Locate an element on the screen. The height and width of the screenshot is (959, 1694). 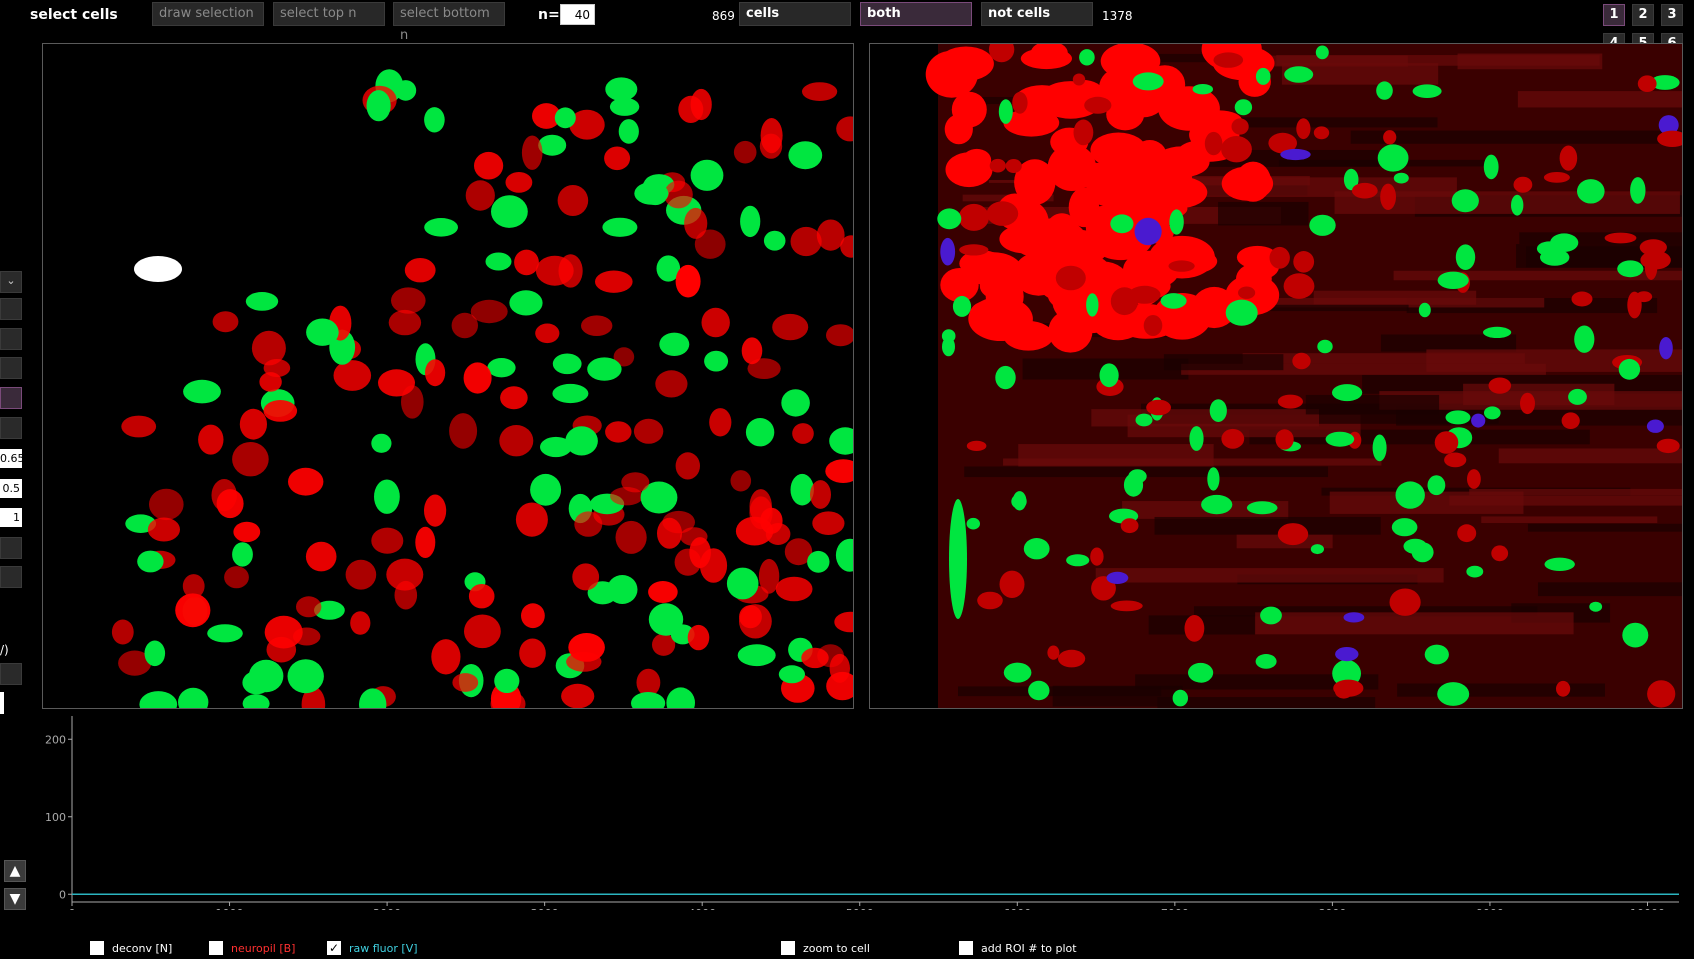
cells-view-button: cells is located at coordinates (795, 14).